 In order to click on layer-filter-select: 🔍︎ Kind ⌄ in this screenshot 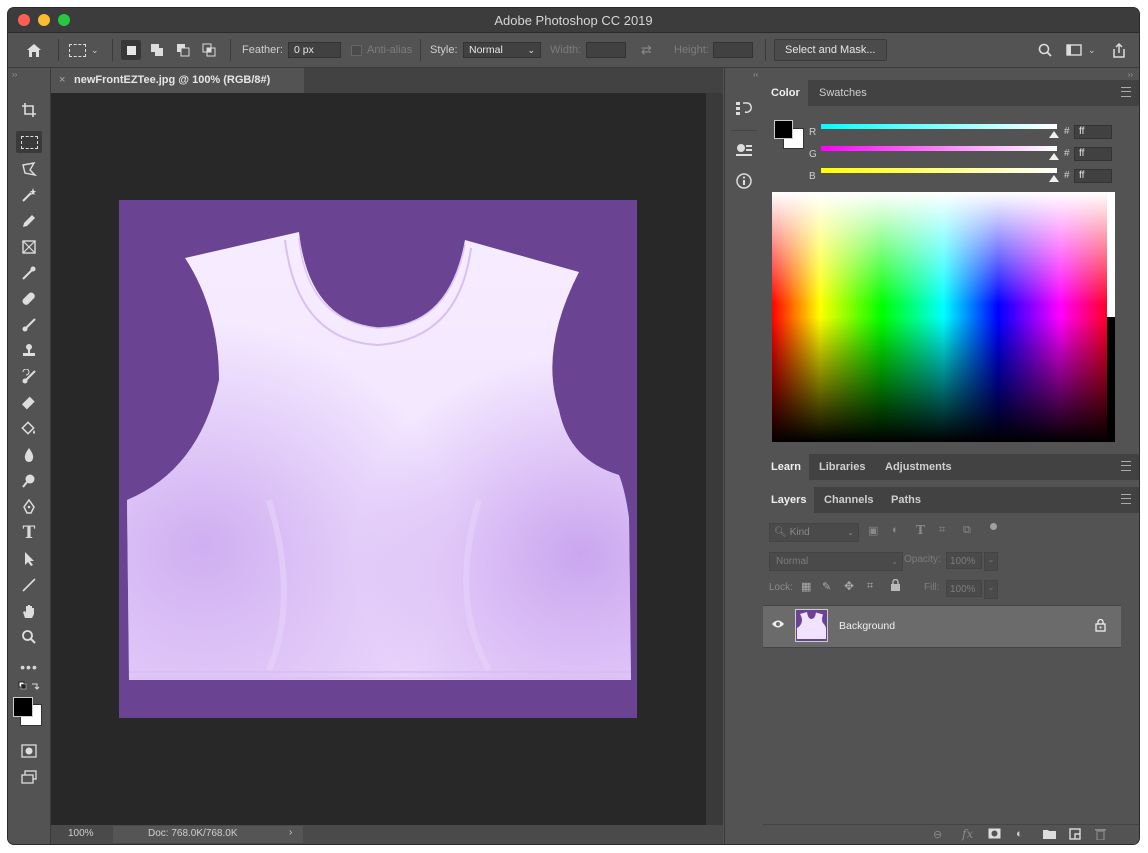, I will do `click(814, 532)`.